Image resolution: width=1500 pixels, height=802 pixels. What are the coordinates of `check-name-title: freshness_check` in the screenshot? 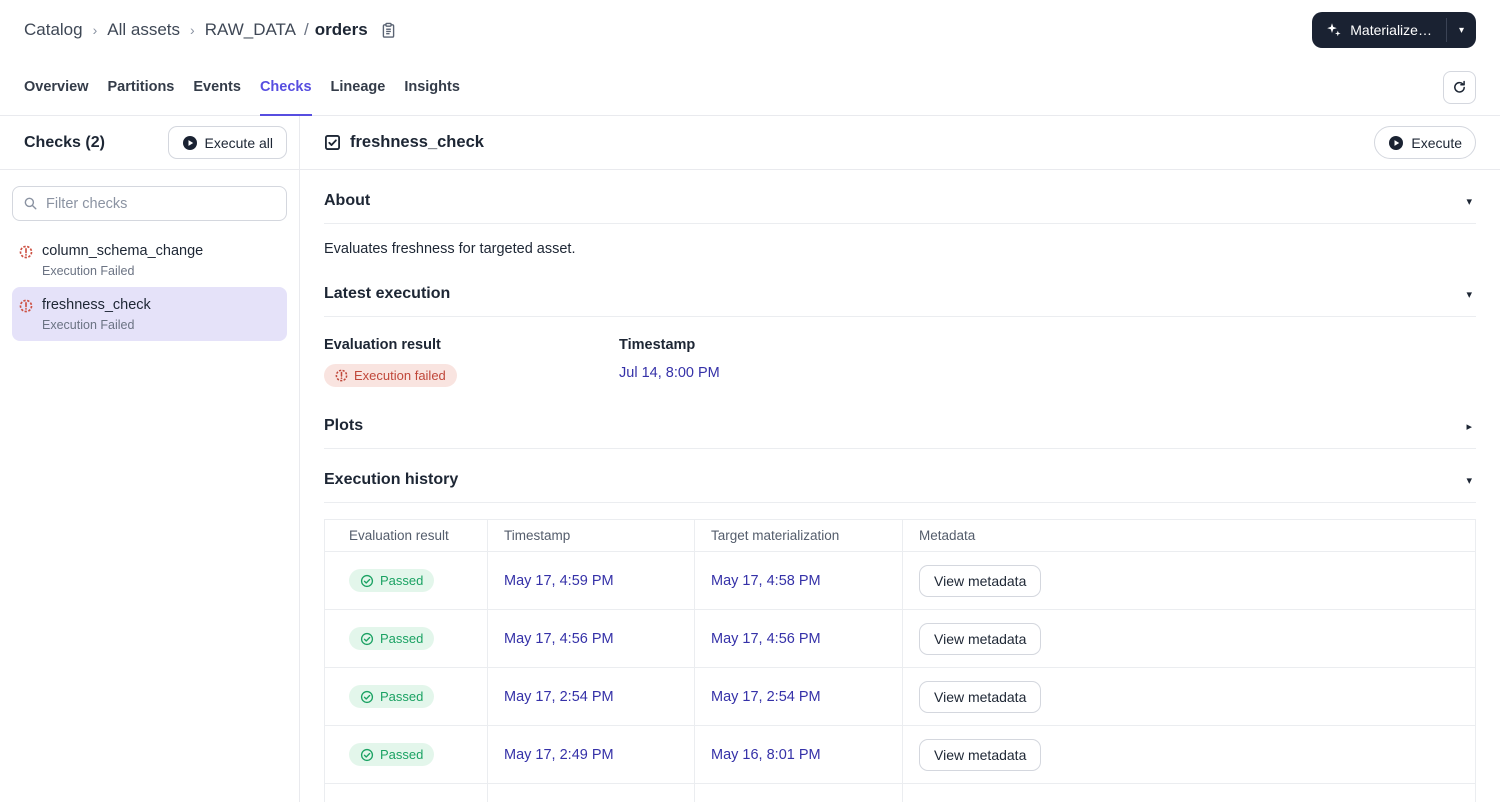 It's located at (417, 142).